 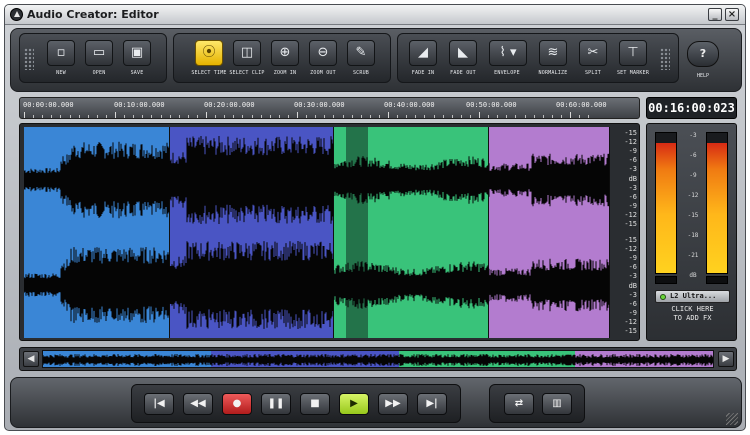 What do you see at coordinates (666, 203) in the screenshot?
I see `left-channel-meter` at bounding box center [666, 203].